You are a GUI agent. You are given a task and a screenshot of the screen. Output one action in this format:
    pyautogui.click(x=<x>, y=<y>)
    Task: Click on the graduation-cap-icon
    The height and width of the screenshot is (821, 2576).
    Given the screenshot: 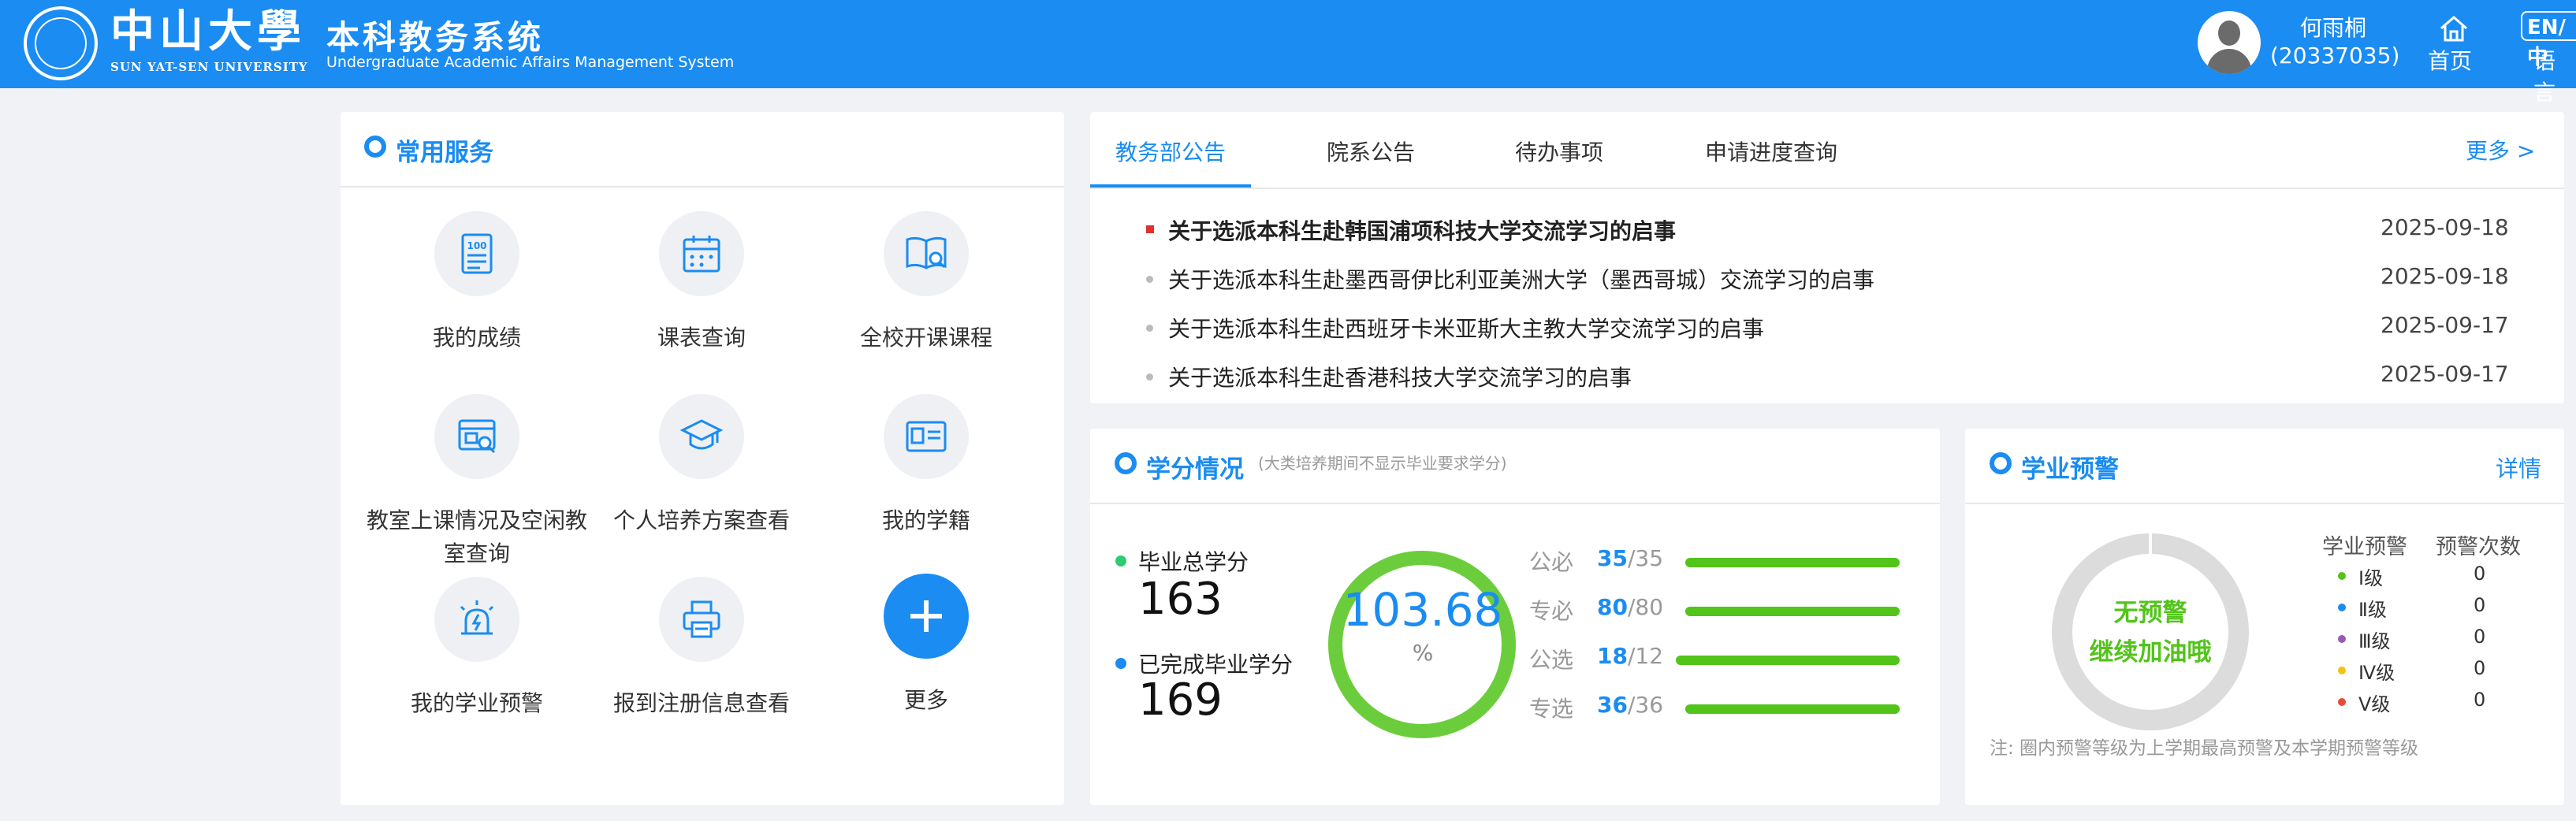 What is the action you would take?
    pyautogui.click(x=701, y=437)
    